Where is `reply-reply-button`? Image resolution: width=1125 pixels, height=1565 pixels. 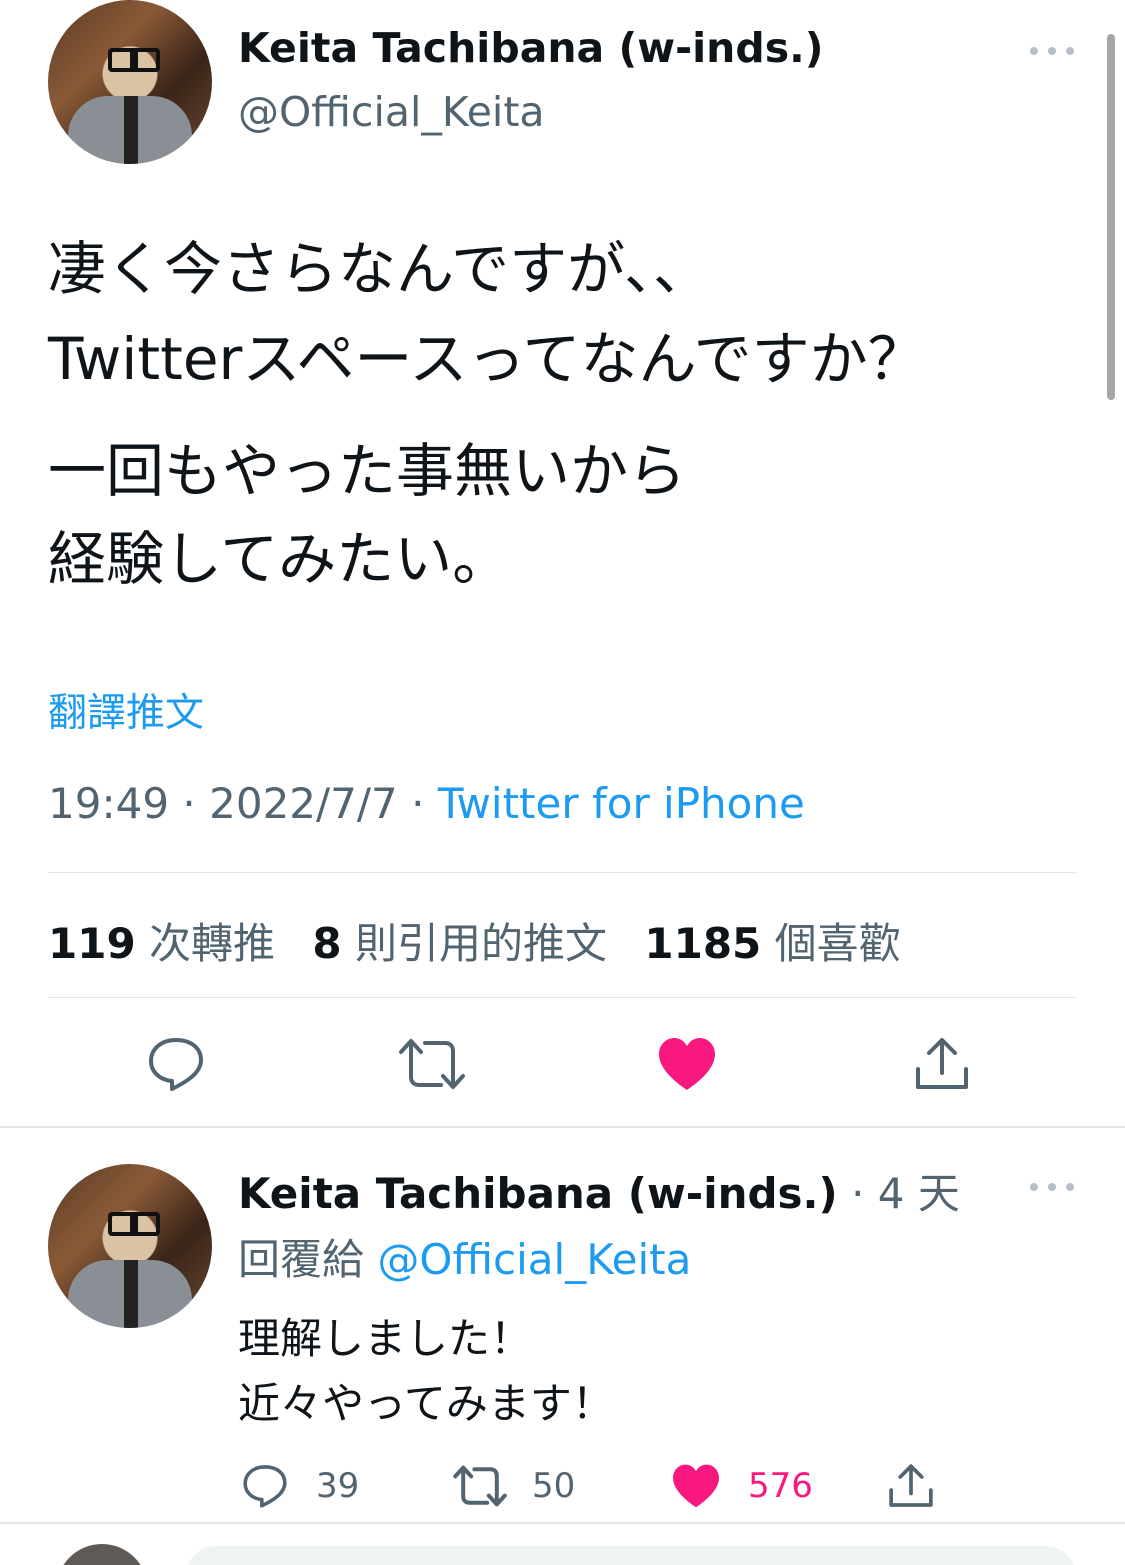
reply-reply-button is located at coordinates (265, 1486).